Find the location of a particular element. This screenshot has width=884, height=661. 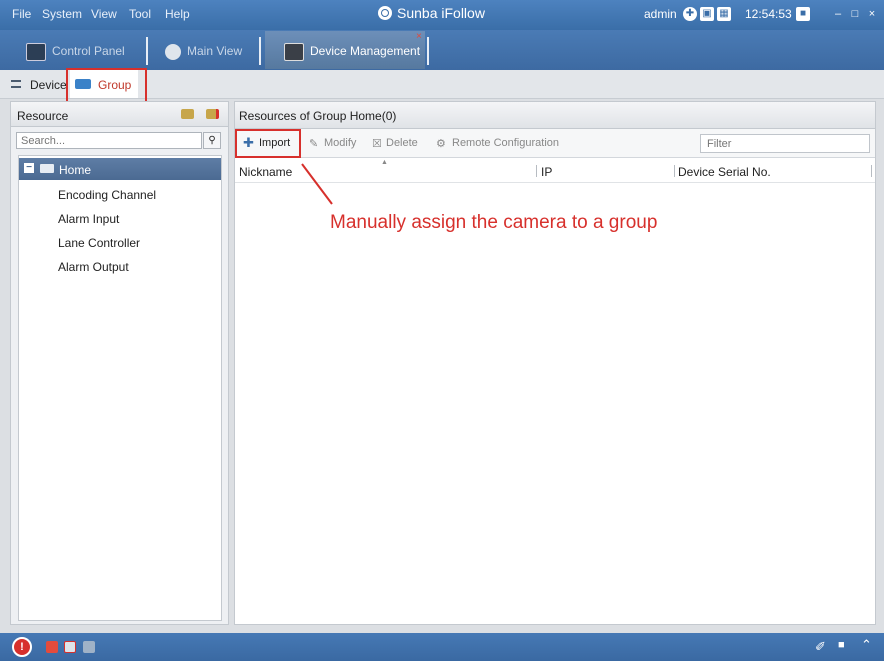

highlight-box-import is located at coordinates (268, 143).